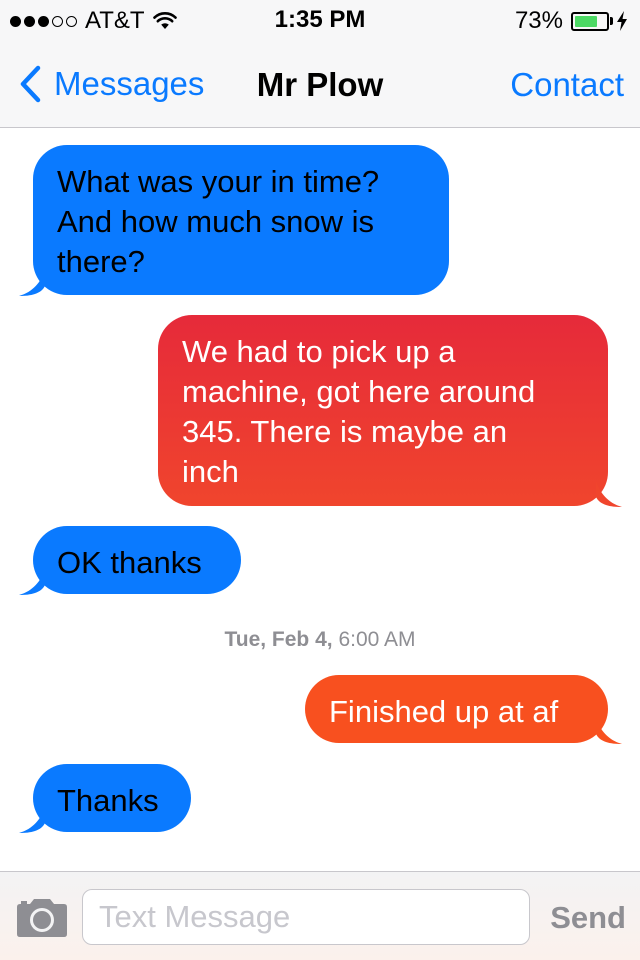  What do you see at coordinates (567, 85) in the screenshot?
I see `contact-button: Contact` at bounding box center [567, 85].